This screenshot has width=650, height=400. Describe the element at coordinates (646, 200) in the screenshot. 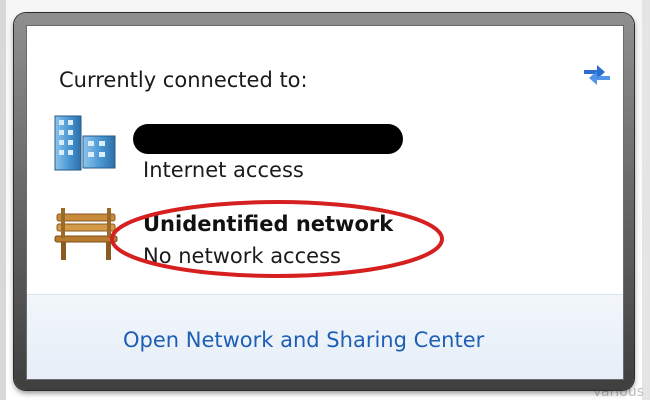

I see `background-window-edge-right` at that location.